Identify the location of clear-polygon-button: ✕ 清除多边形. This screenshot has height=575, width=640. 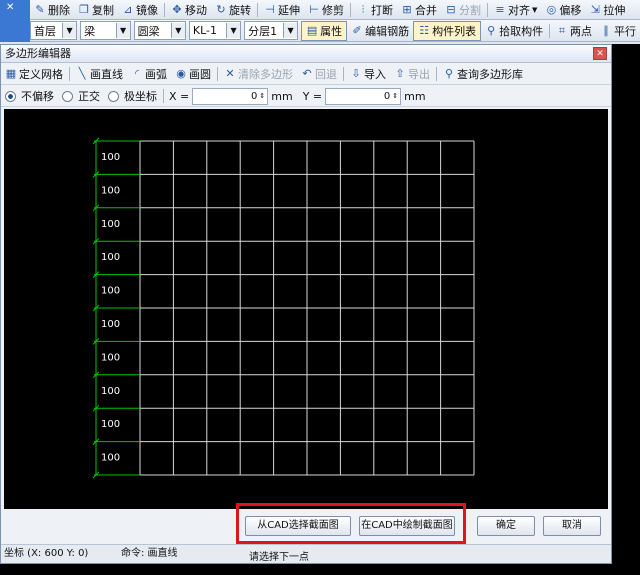
(258, 74).